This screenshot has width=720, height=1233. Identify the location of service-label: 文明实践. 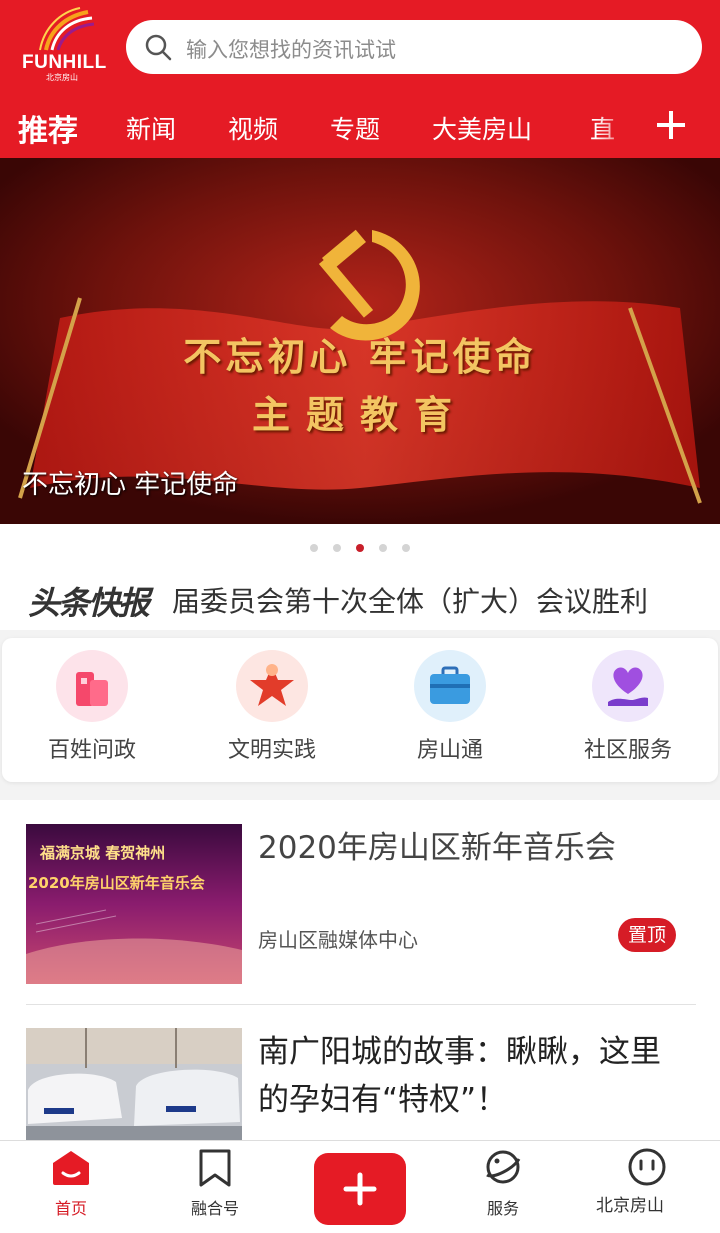
(271, 750).